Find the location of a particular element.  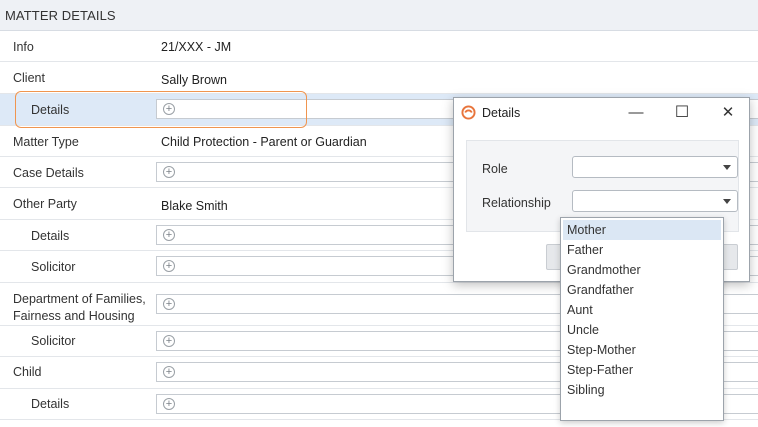

other-party-value: Blake Smith is located at coordinates (194, 206).